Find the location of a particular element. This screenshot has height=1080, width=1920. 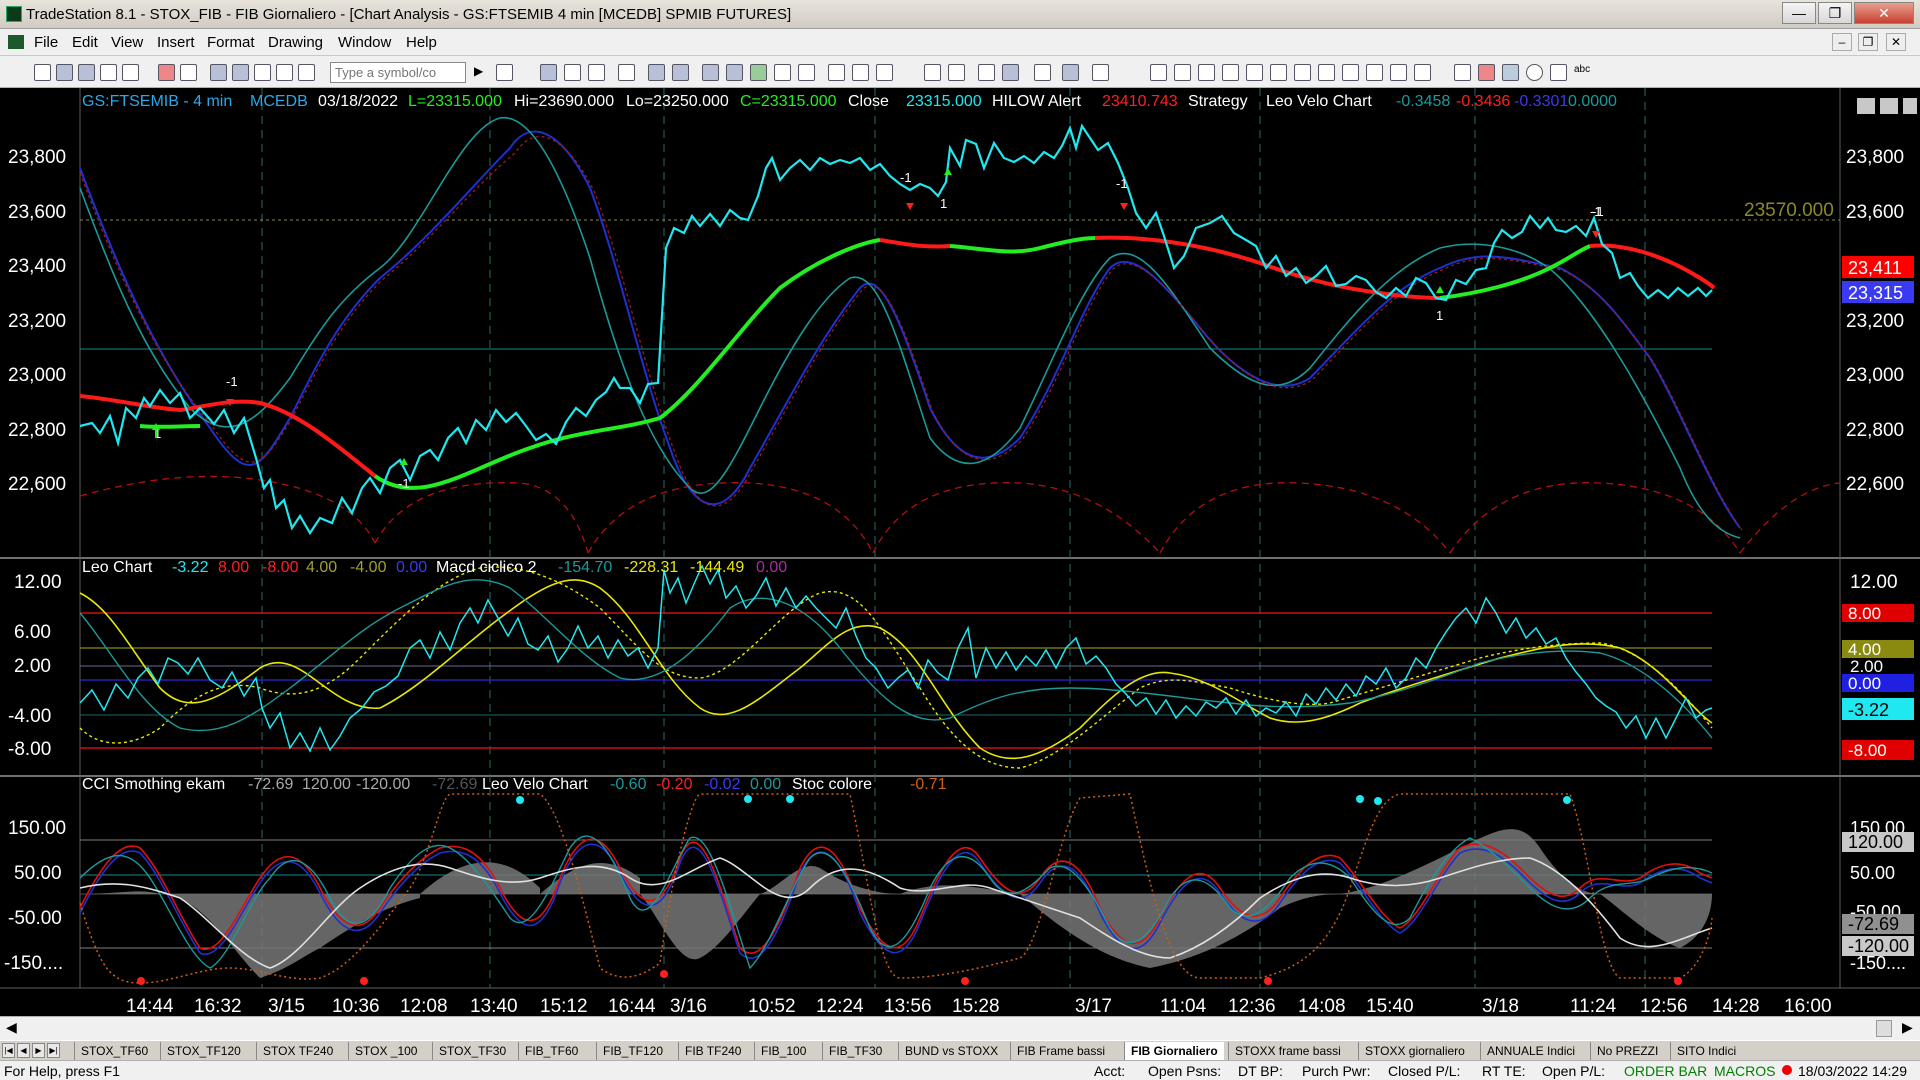

minimize-button: — is located at coordinates (1799, 13).